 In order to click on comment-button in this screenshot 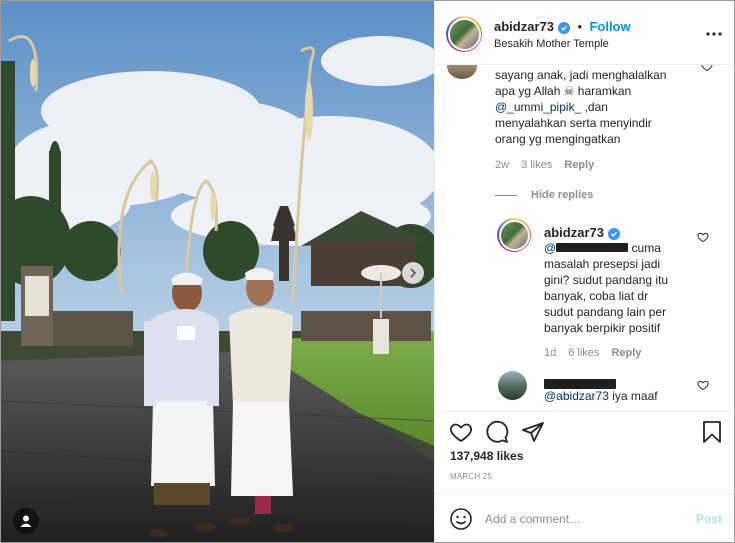, I will do `click(497, 434)`.